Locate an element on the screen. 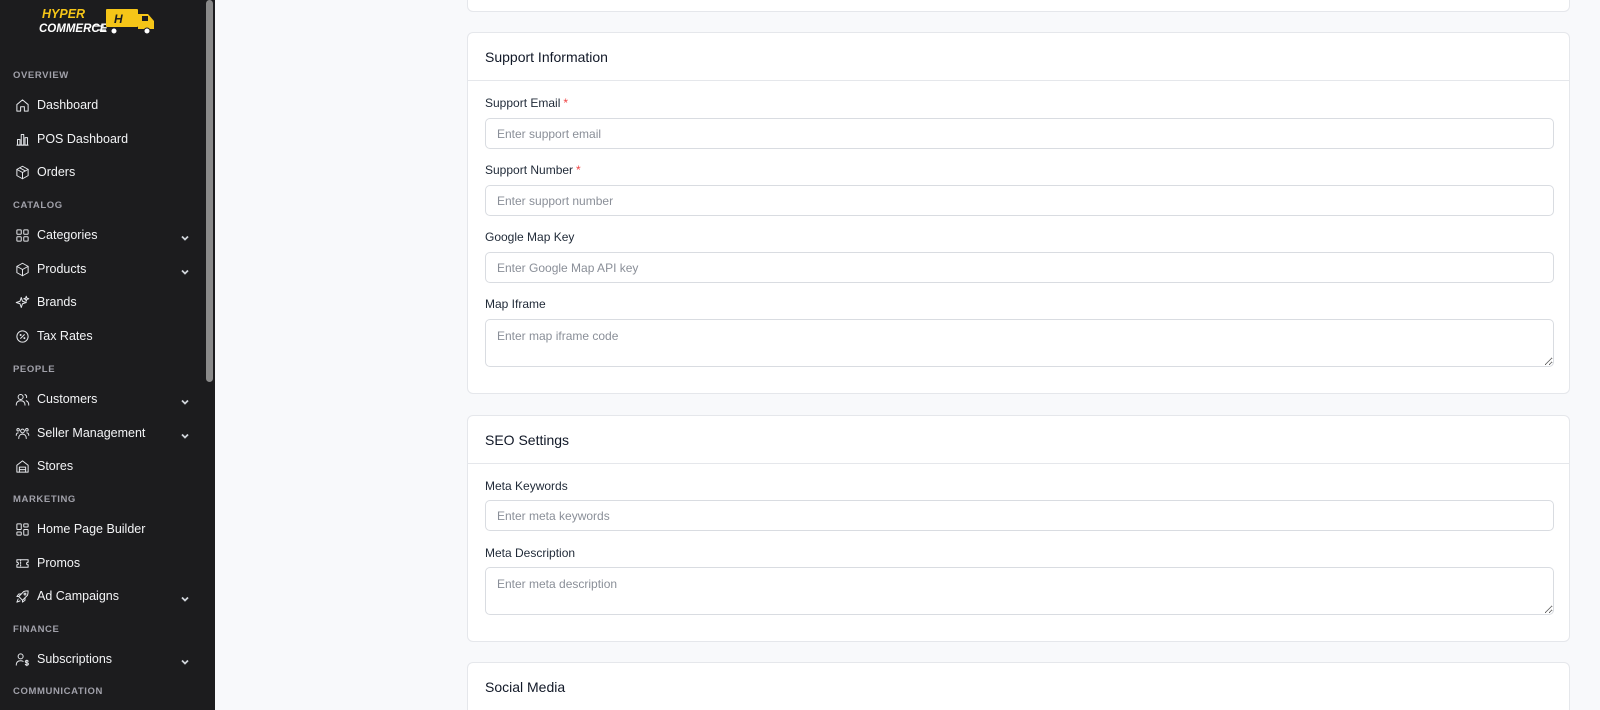  map-iframe-label: Map Iframe is located at coordinates (515, 304).